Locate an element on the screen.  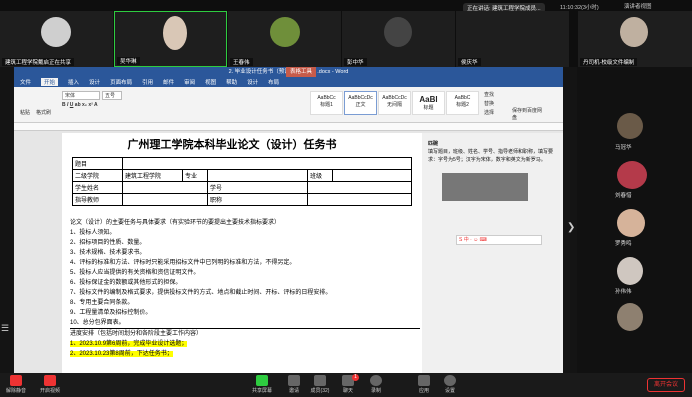
settings-button: 设置 is located at coordinates (450, 384).